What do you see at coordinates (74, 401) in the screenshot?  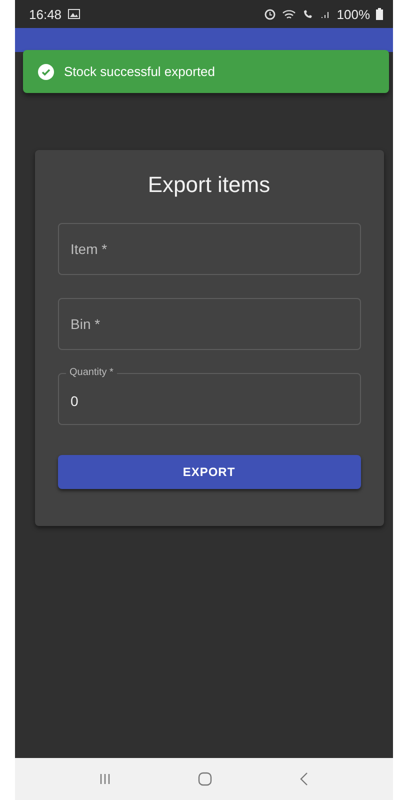 I see `field-value: 0` at bounding box center [74, 401].